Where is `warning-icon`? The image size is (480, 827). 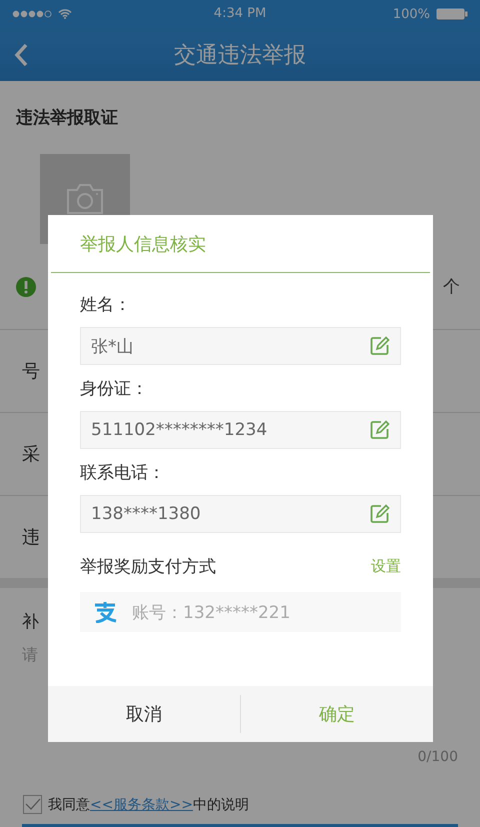
warning-icon is located at coordinates (26, 286).